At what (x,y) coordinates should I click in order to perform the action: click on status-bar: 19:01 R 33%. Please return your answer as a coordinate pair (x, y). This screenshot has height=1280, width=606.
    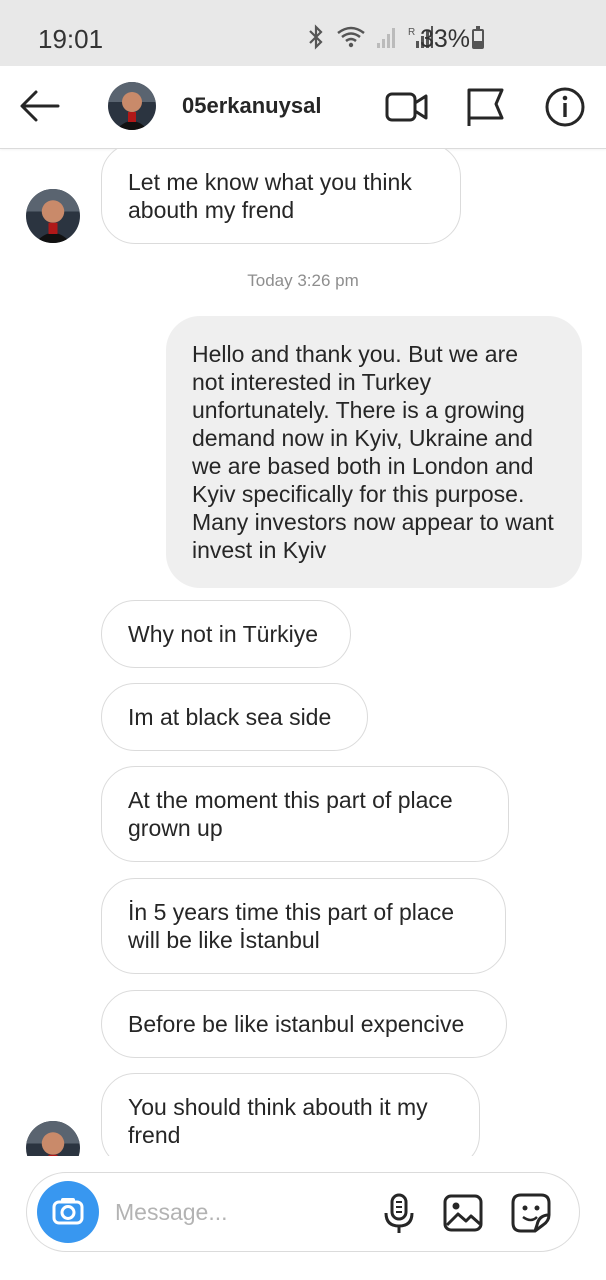
    Looking at the image, I should click on (303, 33).